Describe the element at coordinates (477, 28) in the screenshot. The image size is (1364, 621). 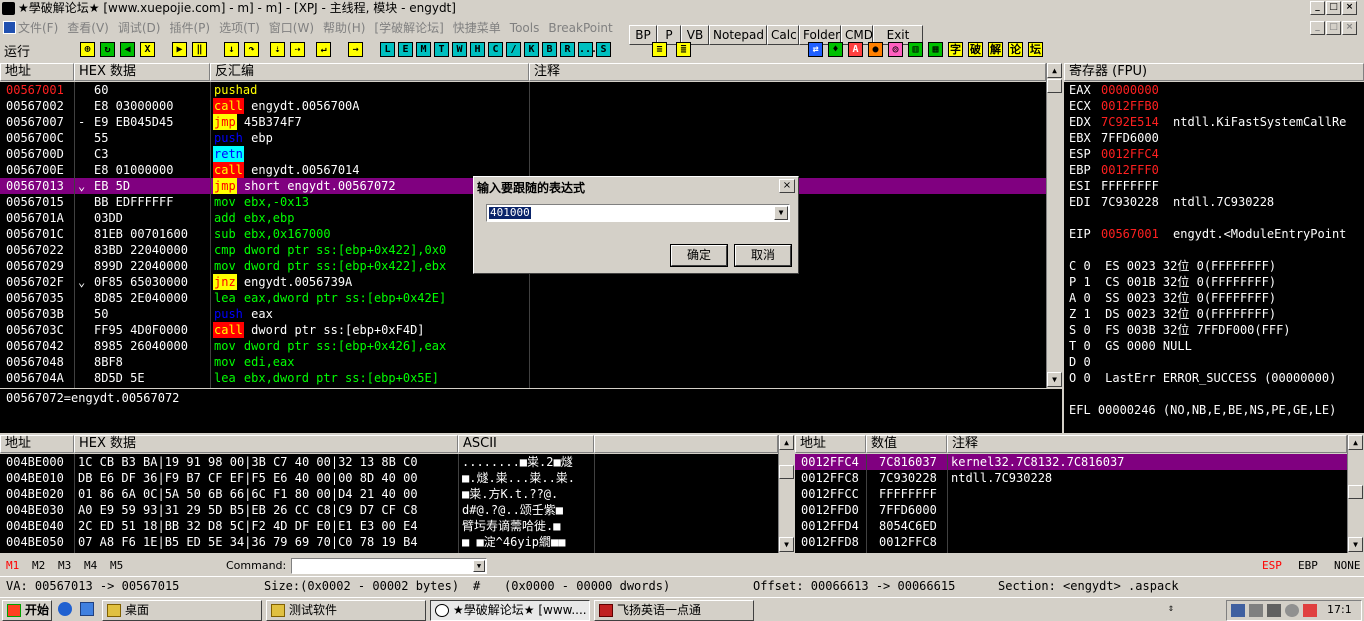
I see `menu-item: 快捷菜单` at that location.